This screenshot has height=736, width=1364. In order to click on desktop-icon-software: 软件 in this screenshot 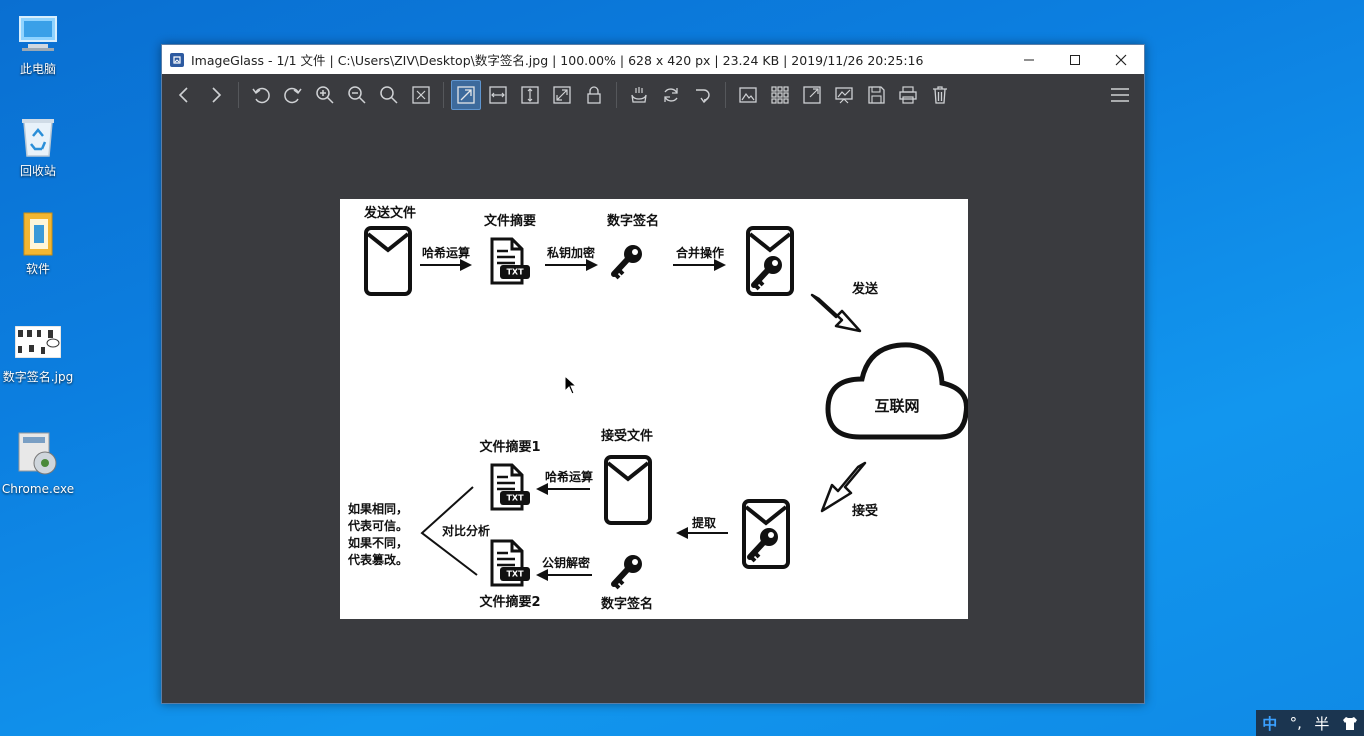, I will do `click(38, 243)`.